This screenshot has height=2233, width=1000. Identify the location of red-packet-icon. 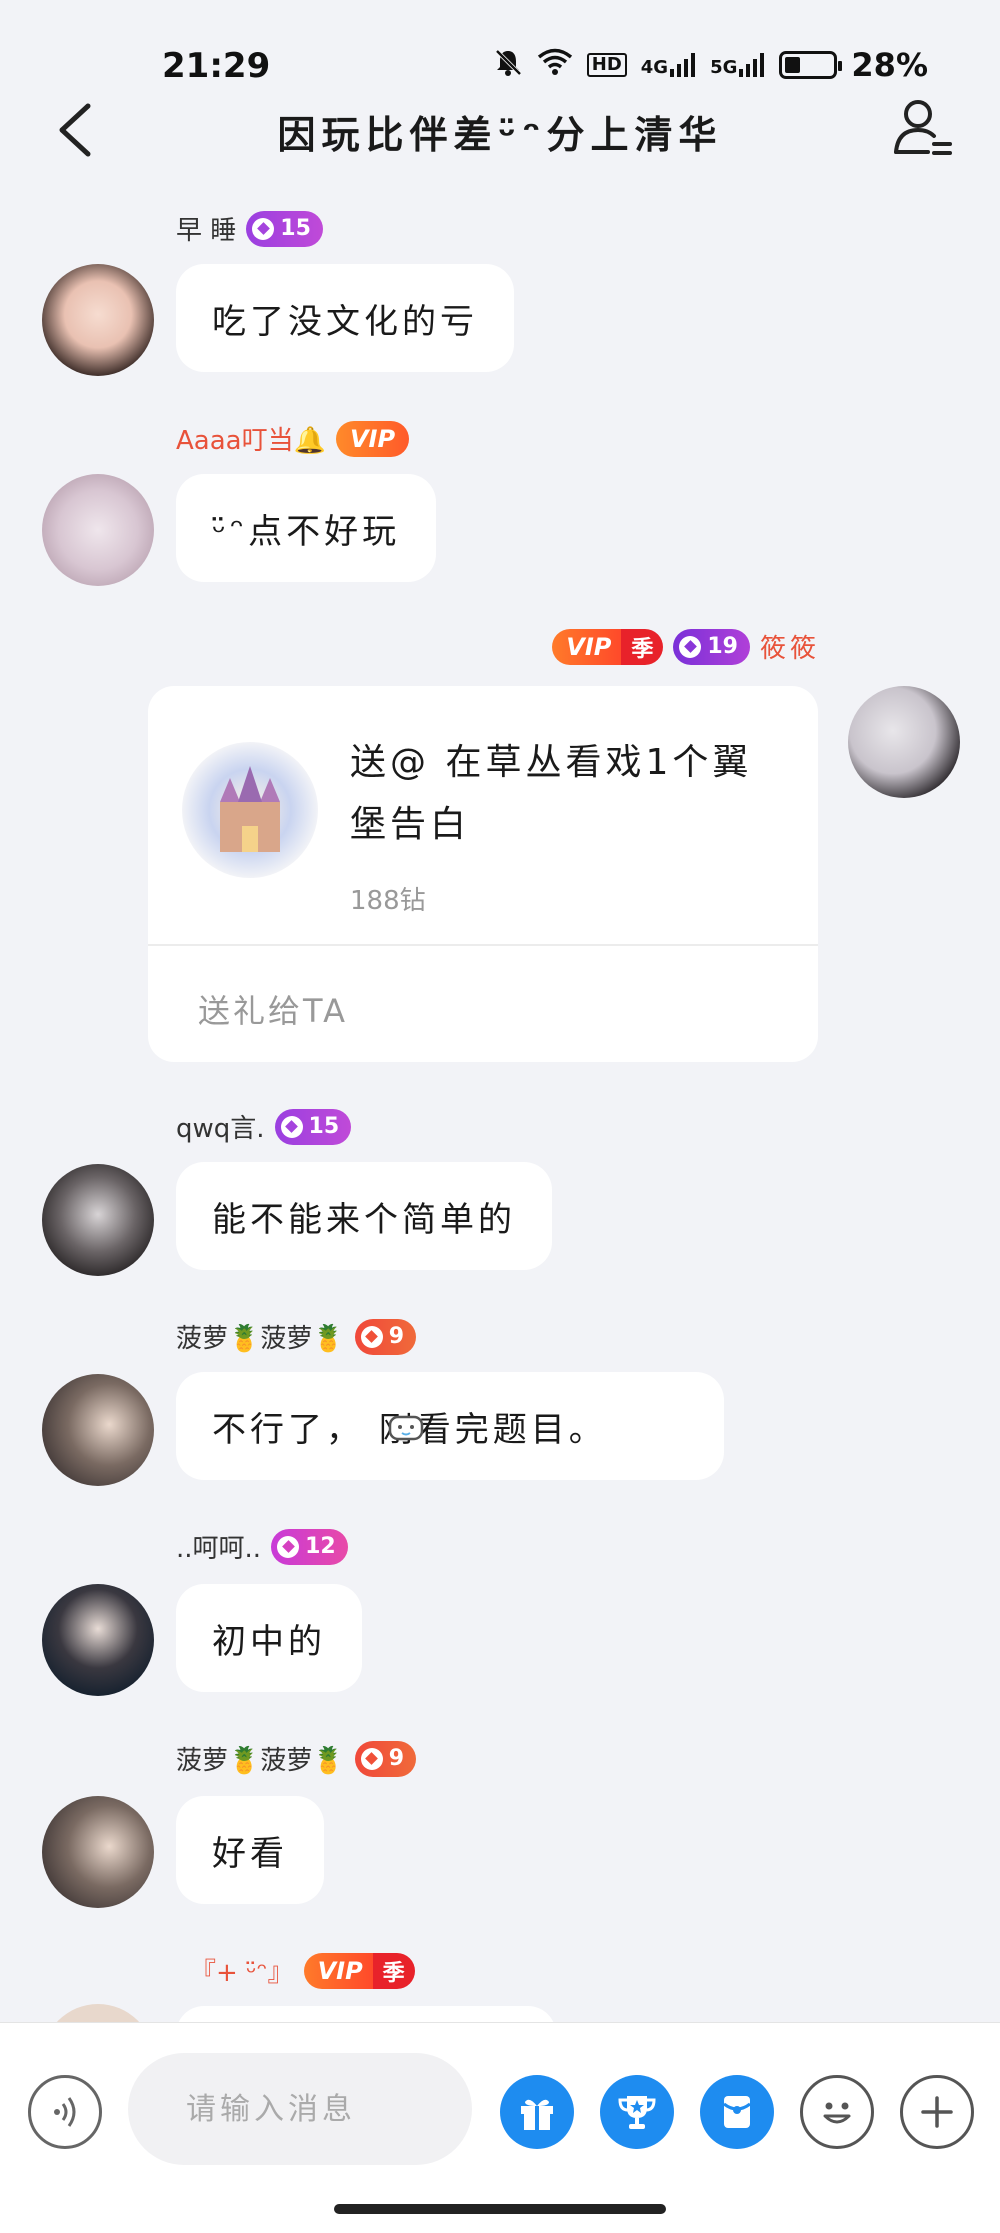
(737, 2112).